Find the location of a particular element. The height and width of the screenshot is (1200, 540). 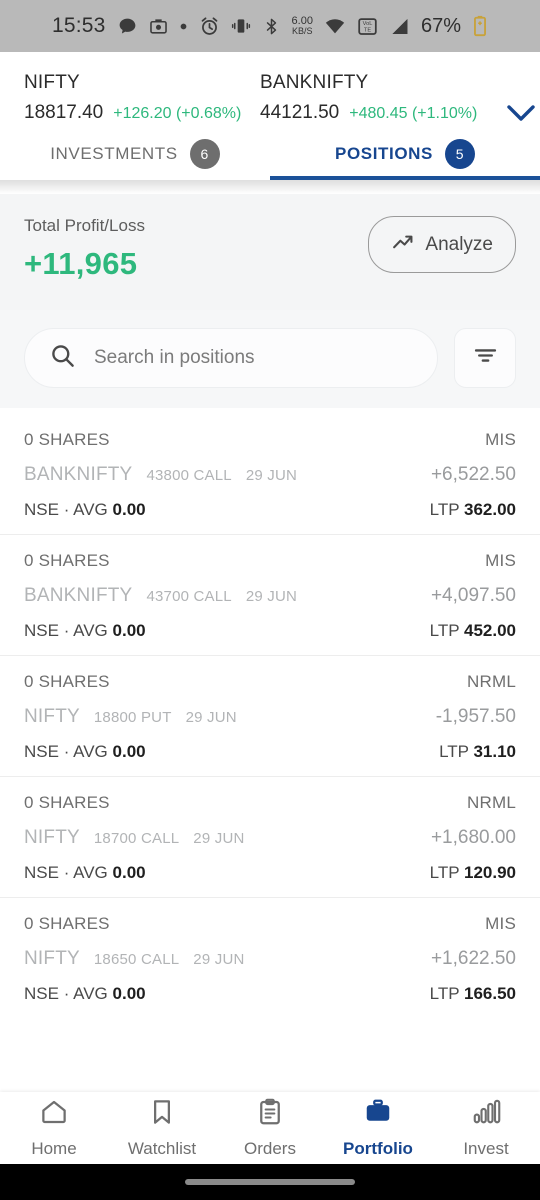

nav-label: Invest is located at coordinates (486, 1148).